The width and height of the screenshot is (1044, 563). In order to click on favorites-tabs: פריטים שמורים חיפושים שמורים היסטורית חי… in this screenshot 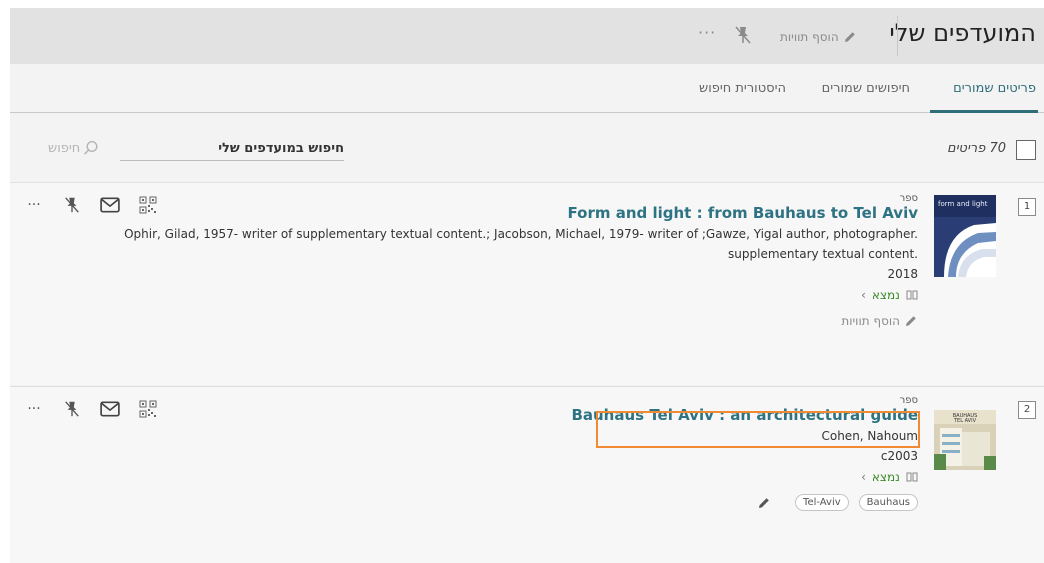, I will do `click(527, 88)`.